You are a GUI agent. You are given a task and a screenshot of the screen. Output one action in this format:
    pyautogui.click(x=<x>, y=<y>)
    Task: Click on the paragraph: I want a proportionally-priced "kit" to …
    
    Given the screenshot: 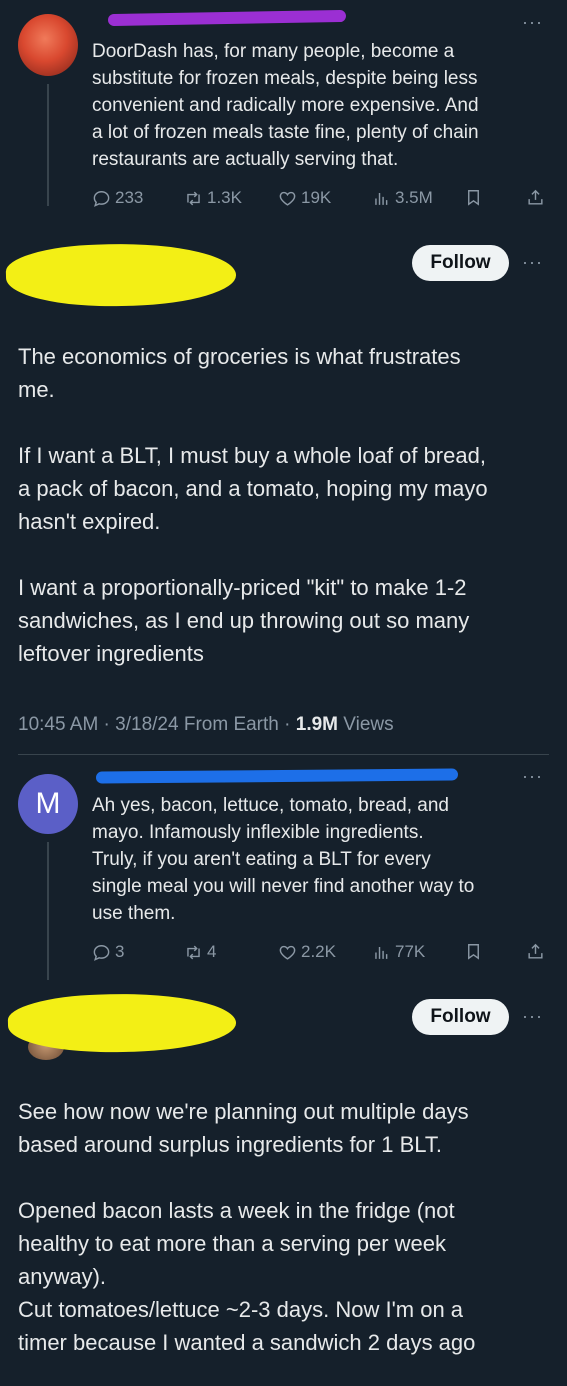 What is the action you would take?
    pyautogui.click(x=244, y=620)
    